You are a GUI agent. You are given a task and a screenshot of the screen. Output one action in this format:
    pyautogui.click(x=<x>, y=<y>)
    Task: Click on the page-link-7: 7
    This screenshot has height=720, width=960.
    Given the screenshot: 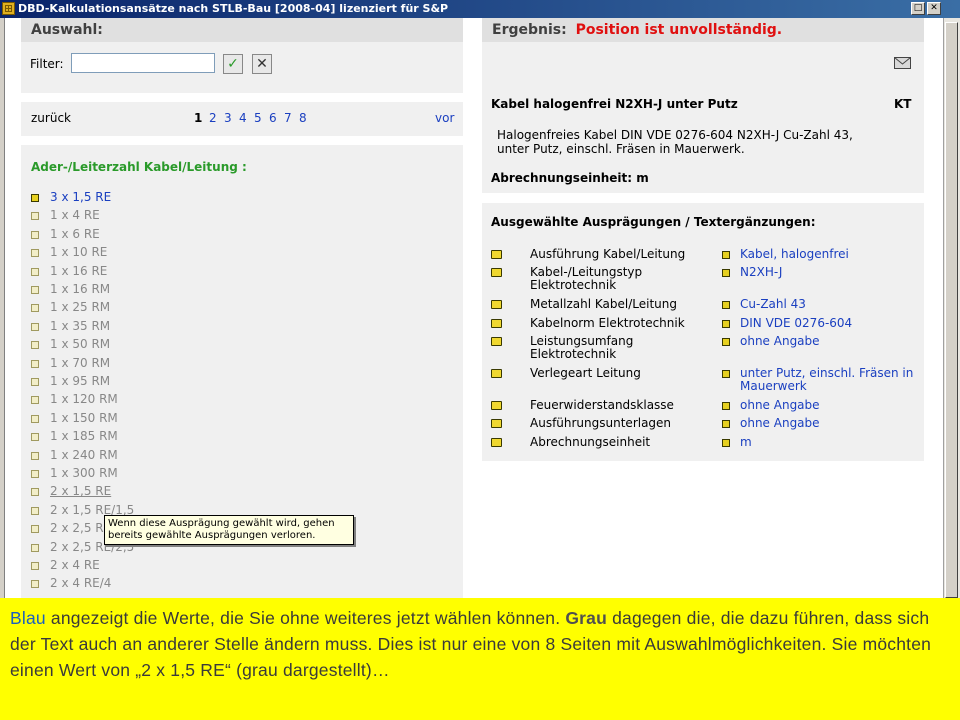 What is the action you would take?
    pyautogui.click(x=288, y=118)
    